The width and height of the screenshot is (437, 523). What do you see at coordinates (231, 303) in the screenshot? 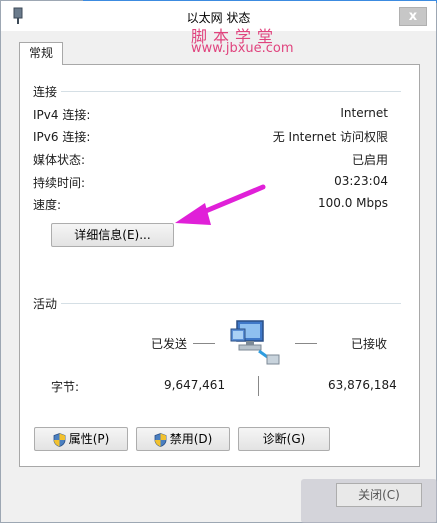
I see `activity-group-line` at bounding box center [231, 303].